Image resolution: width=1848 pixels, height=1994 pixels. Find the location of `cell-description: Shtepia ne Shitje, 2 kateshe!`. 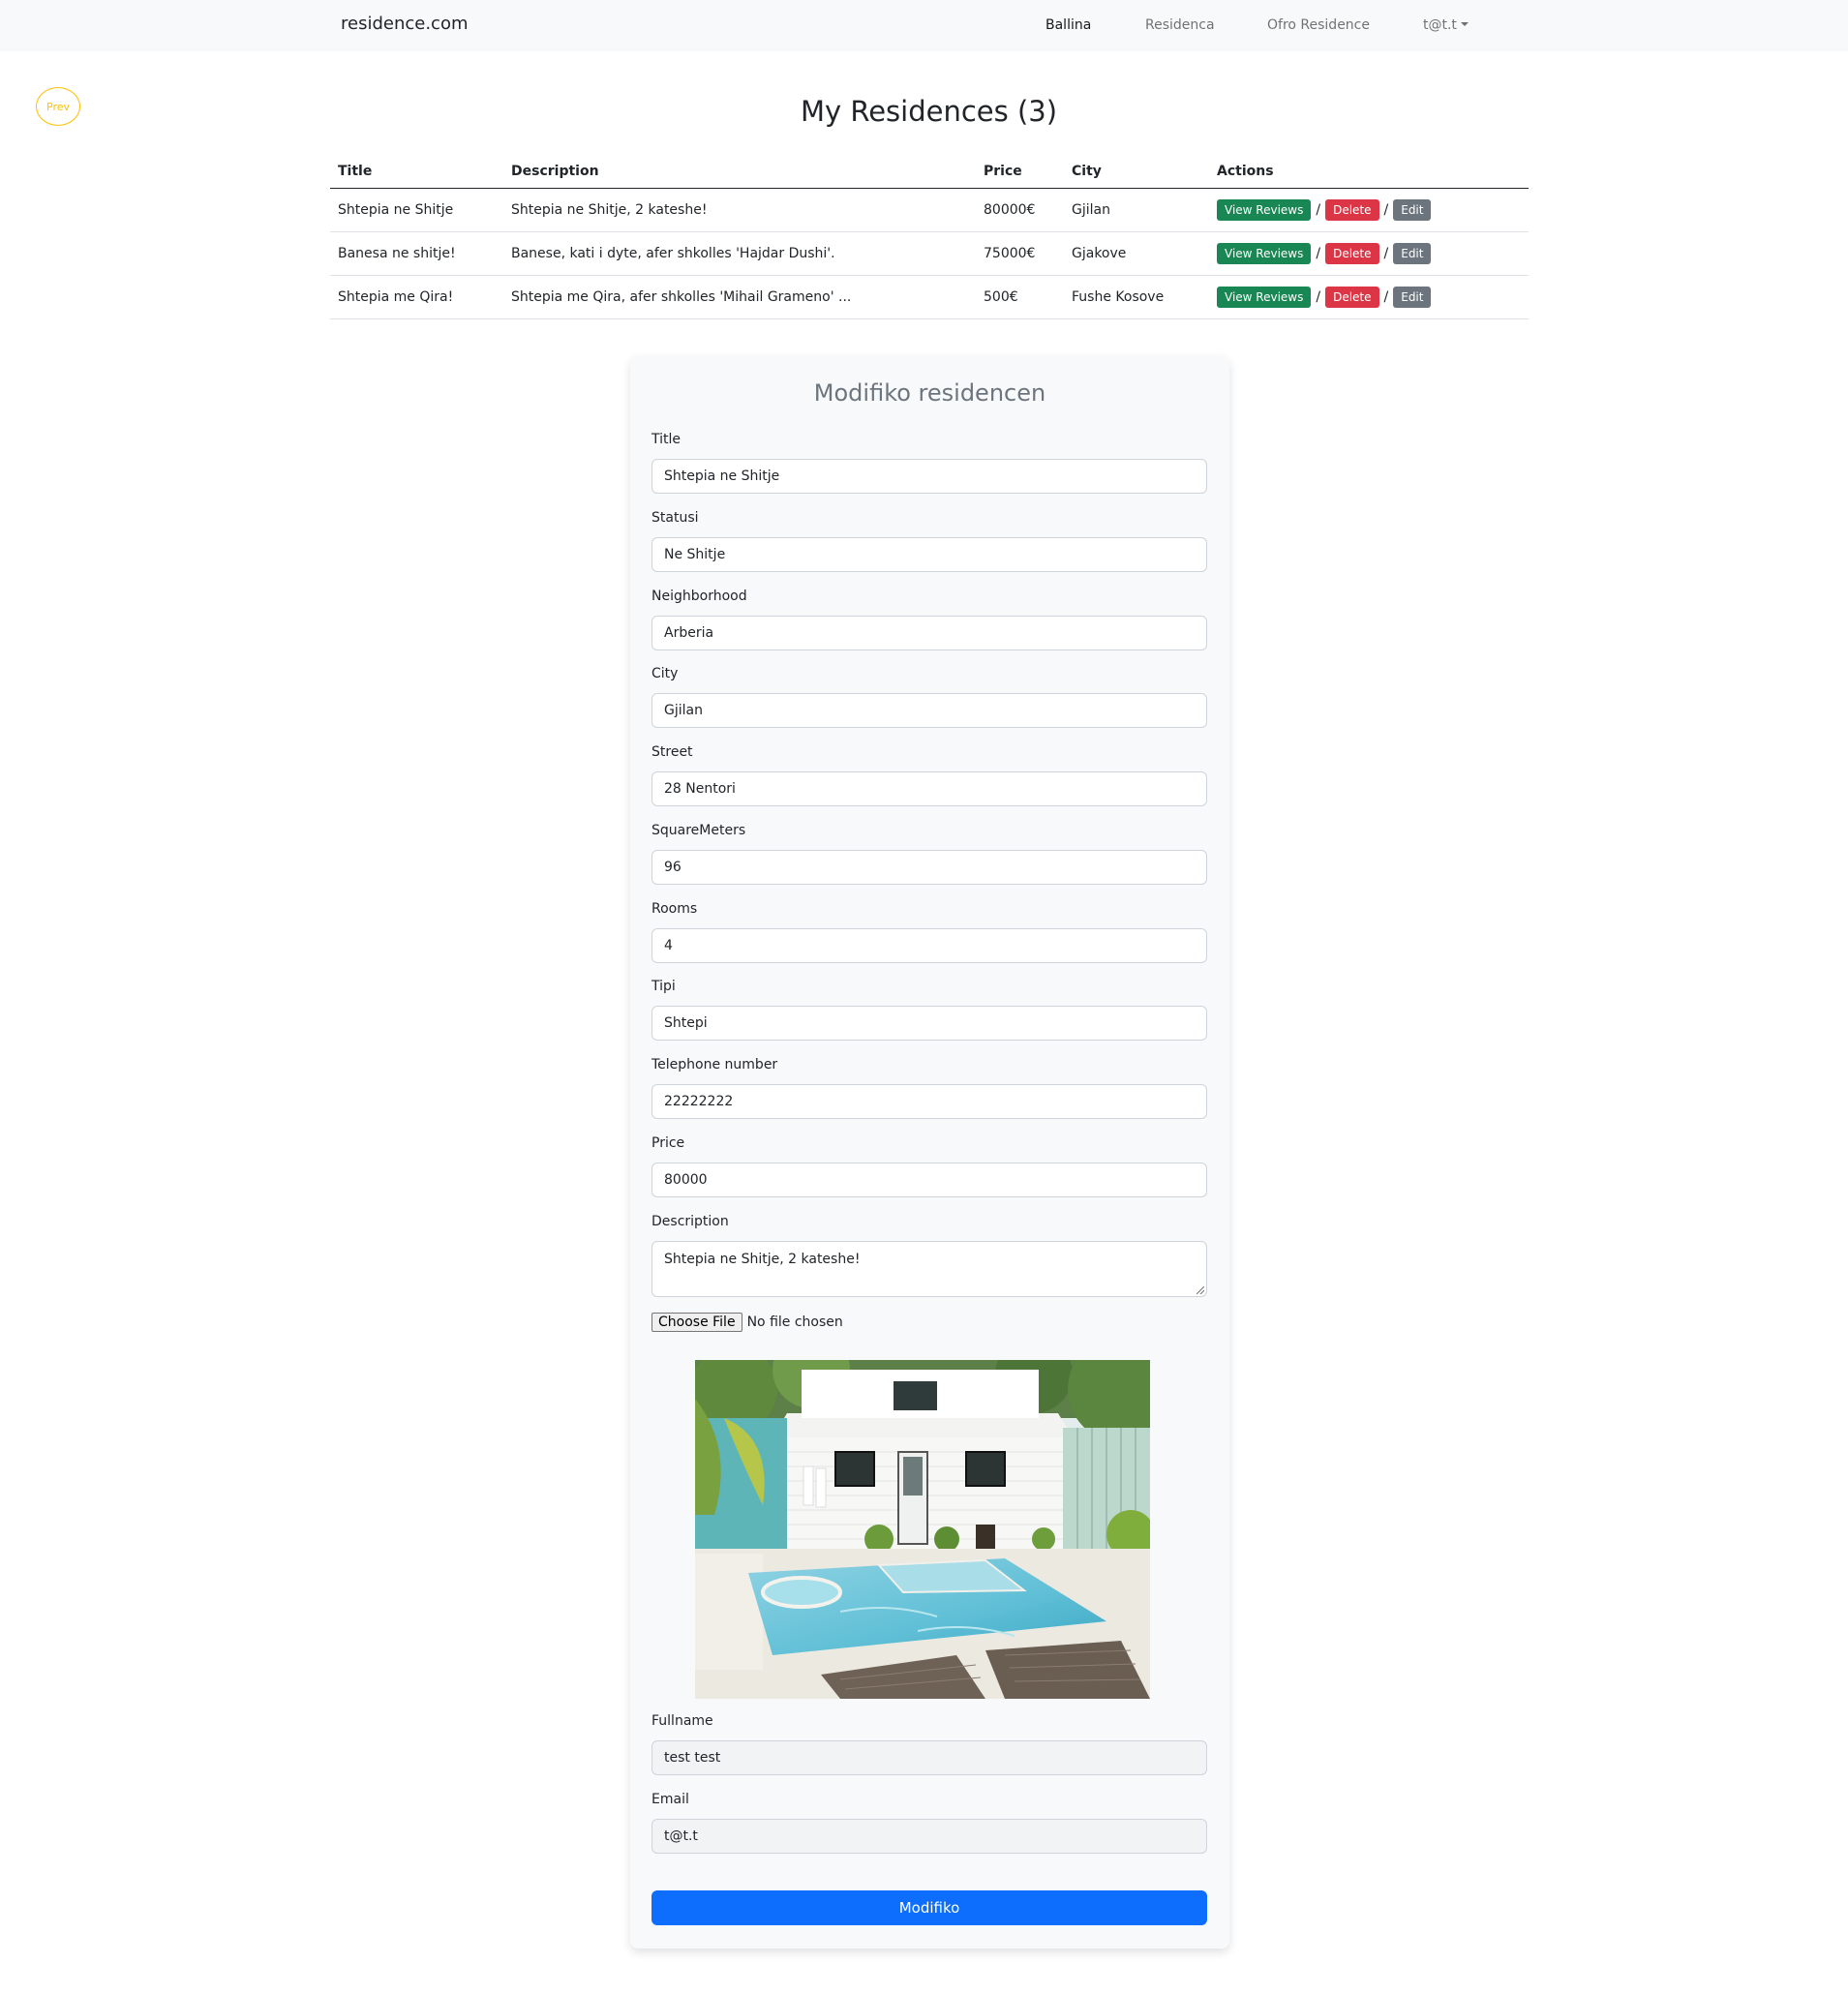

cell-description: Shtepia ne Shitje, 2 kateshe! is located at coordinates (739, 210).